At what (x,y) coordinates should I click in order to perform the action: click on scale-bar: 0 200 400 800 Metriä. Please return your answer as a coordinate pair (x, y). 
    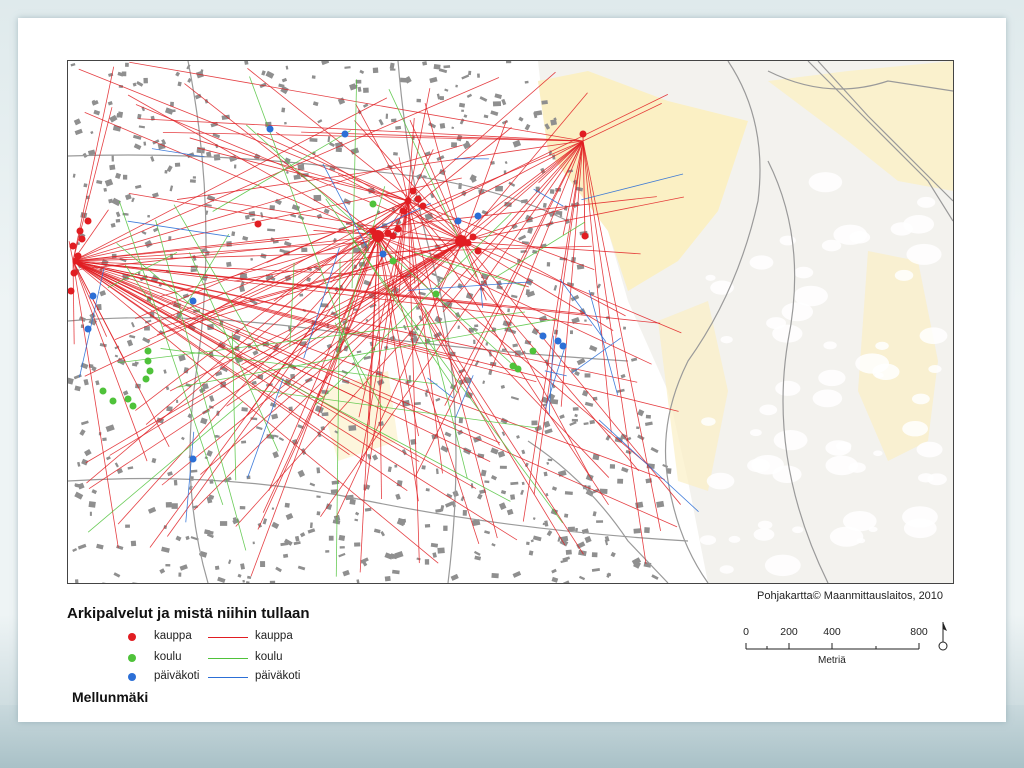
    Looking at the image, I should click on (845, 647).